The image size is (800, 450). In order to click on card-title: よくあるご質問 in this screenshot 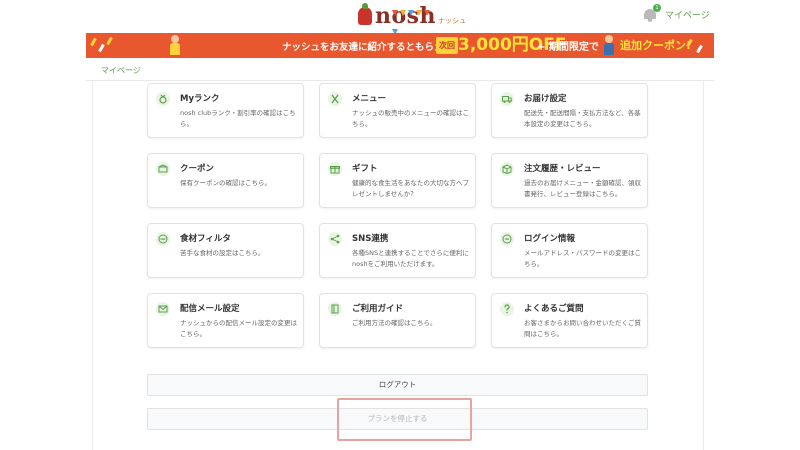, I will do `click(554, 309)`.